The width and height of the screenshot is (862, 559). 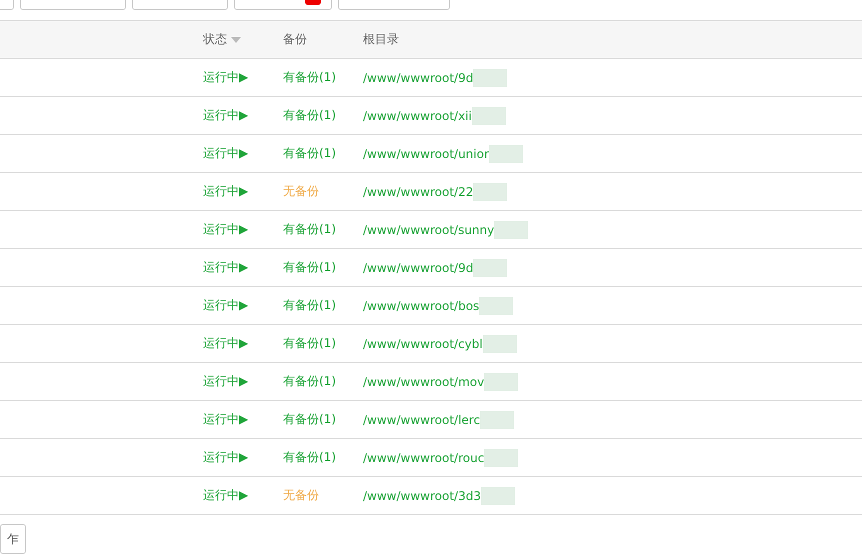 I want to click on path-link: /www/wwwroot/3d3, so click(x=422, y=495).